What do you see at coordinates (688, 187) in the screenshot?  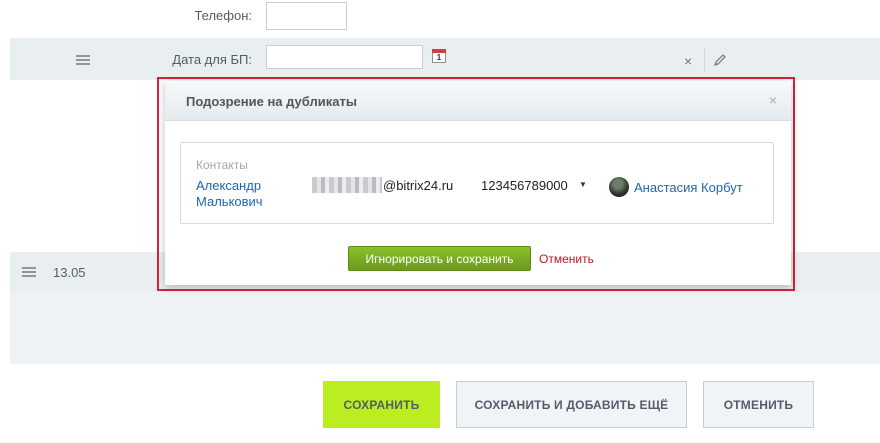 I see `responsible-link: Анастасия Корбут` at bounding box center [688, 187].